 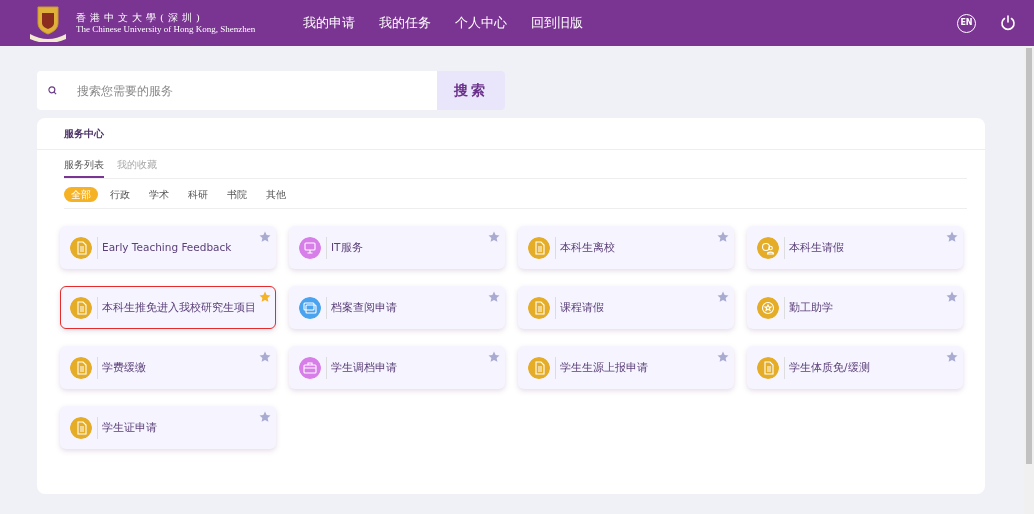 I want to click on panel-title: 服务中心, so click(x=511, y=134).